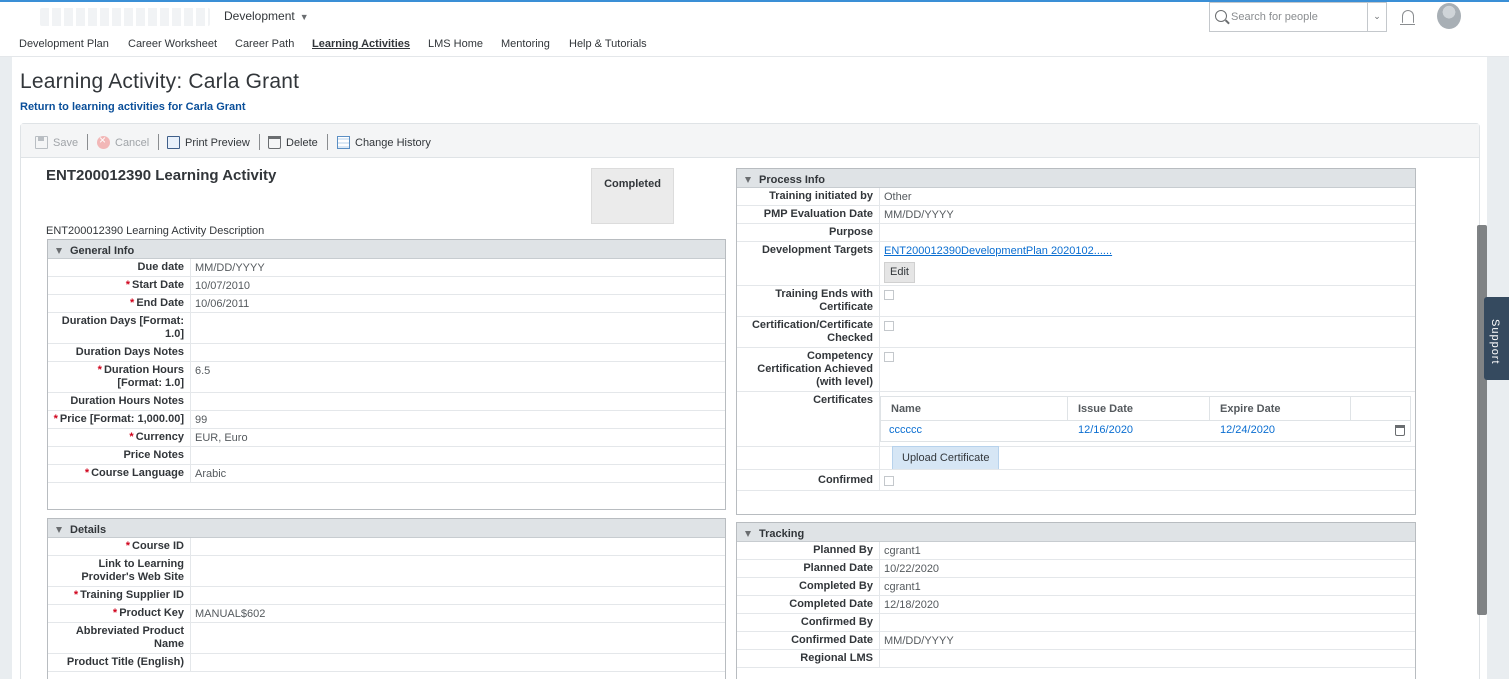  What do you see at coordinates (293, 142) in the screenshot?
I see `delete-button: Delete` at bounding box center [293, 142].